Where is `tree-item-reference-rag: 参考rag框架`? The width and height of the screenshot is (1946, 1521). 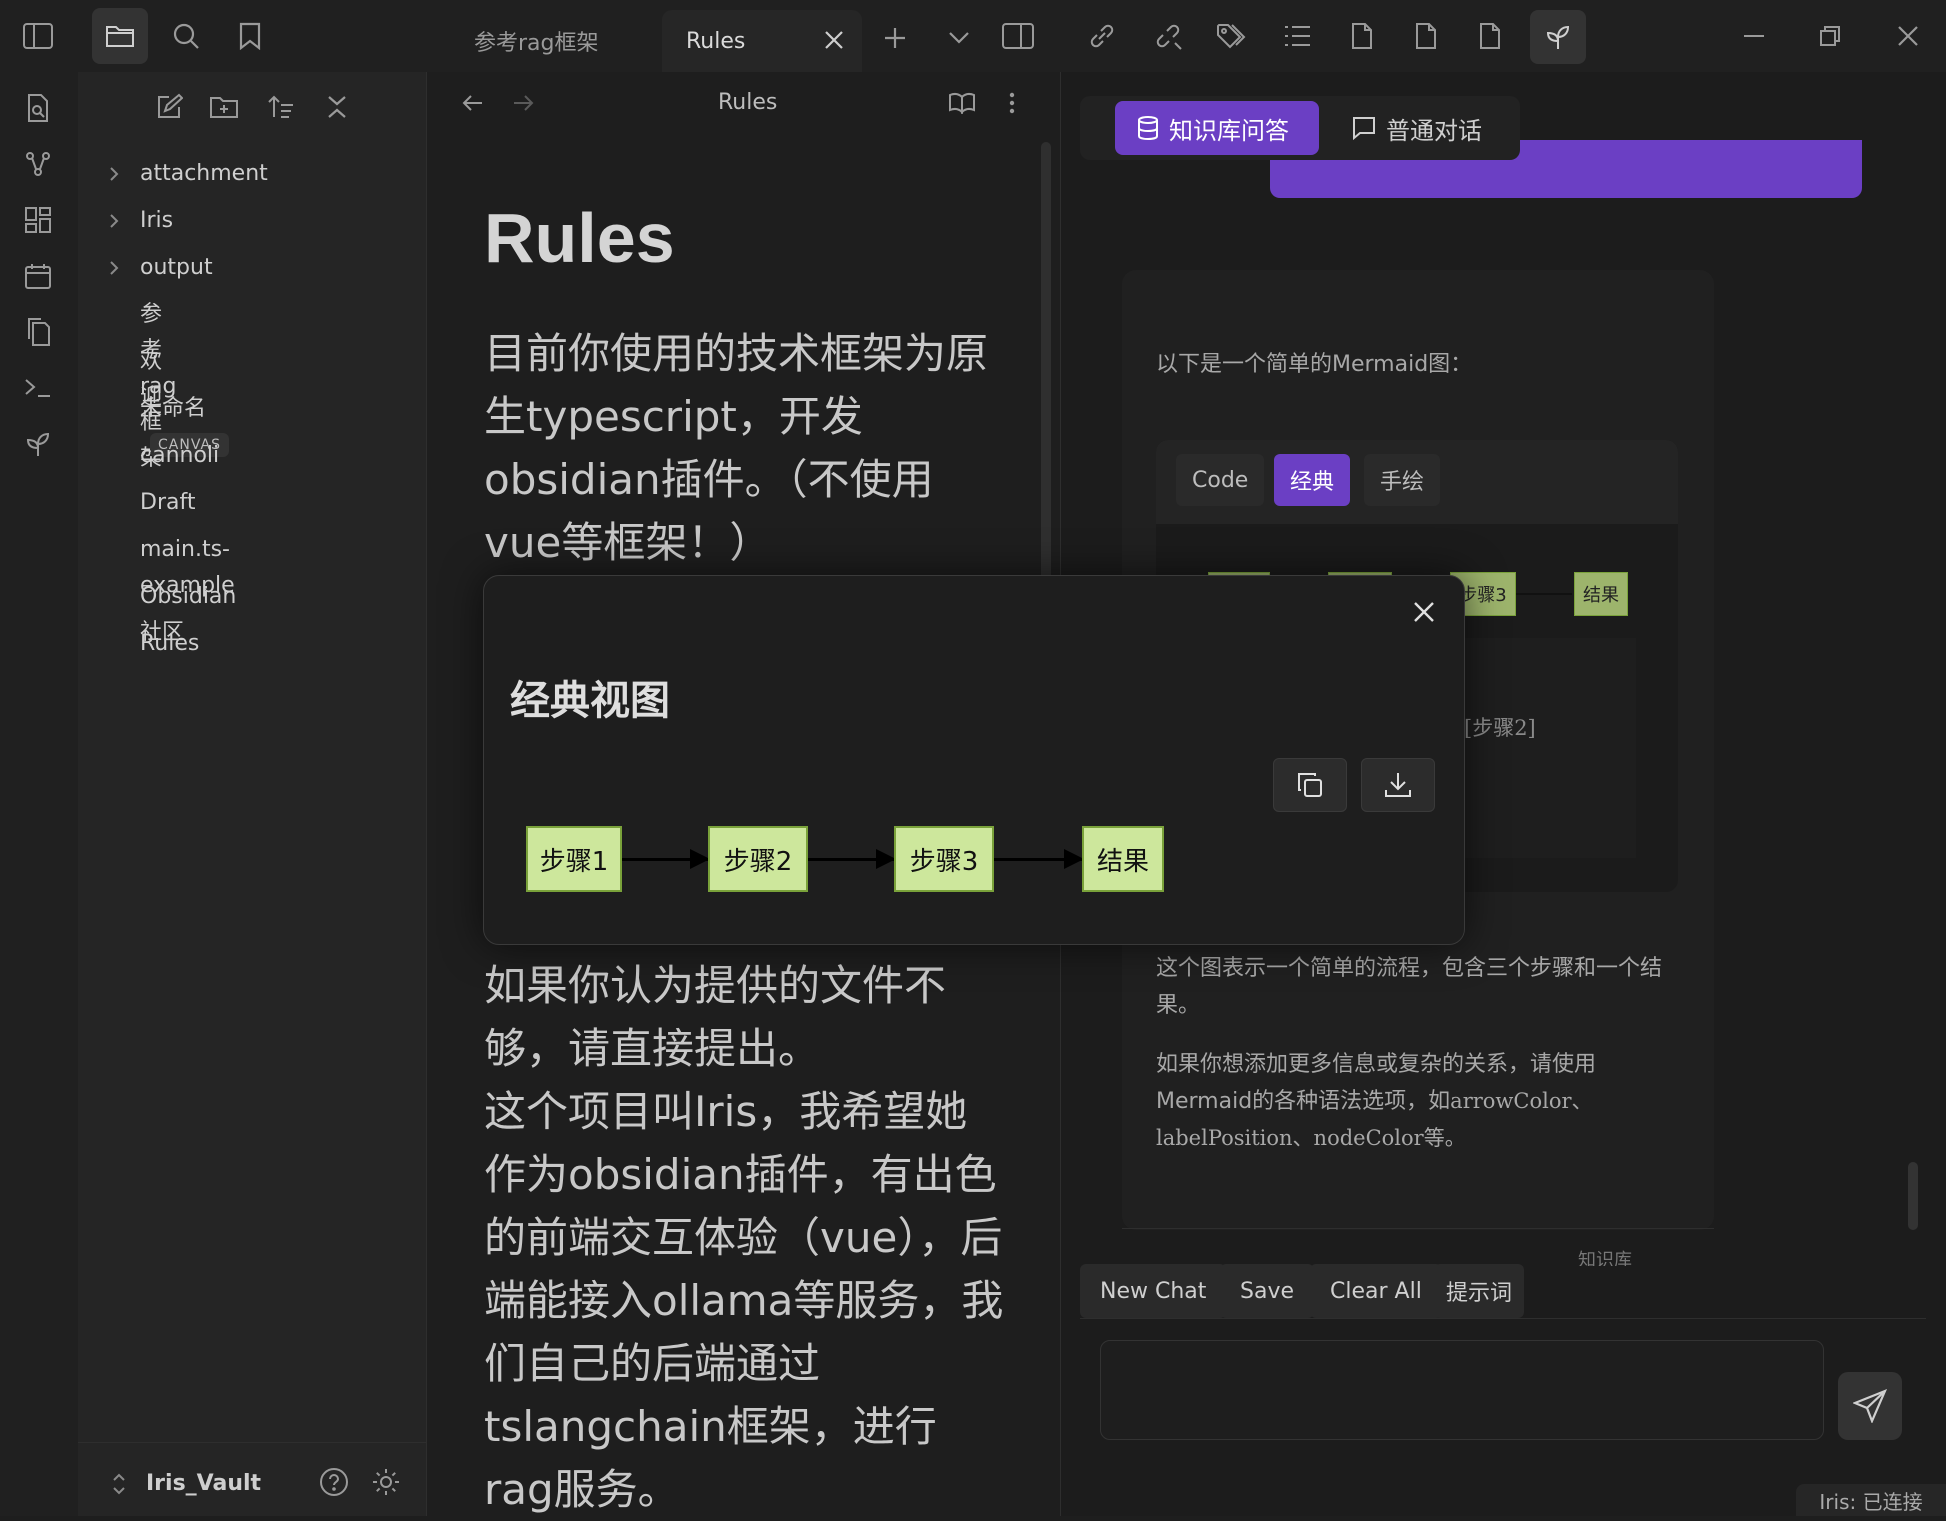
tree-item-reference-rag: 参考rag框架 is located at coordinates (158, 384).